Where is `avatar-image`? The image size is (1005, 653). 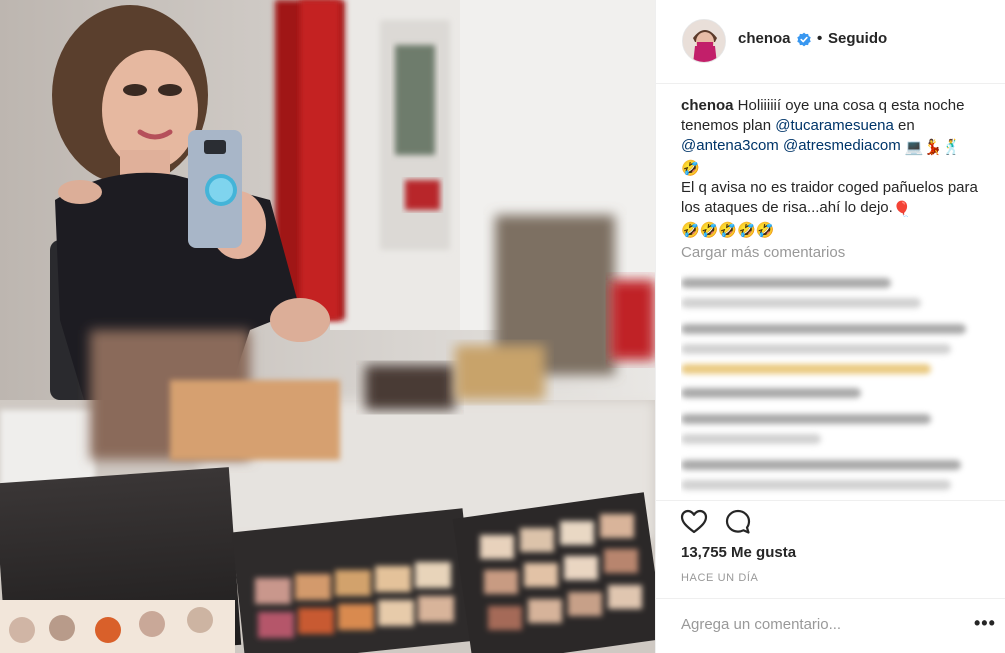
avatar-image is located at coordinates (704, 41).